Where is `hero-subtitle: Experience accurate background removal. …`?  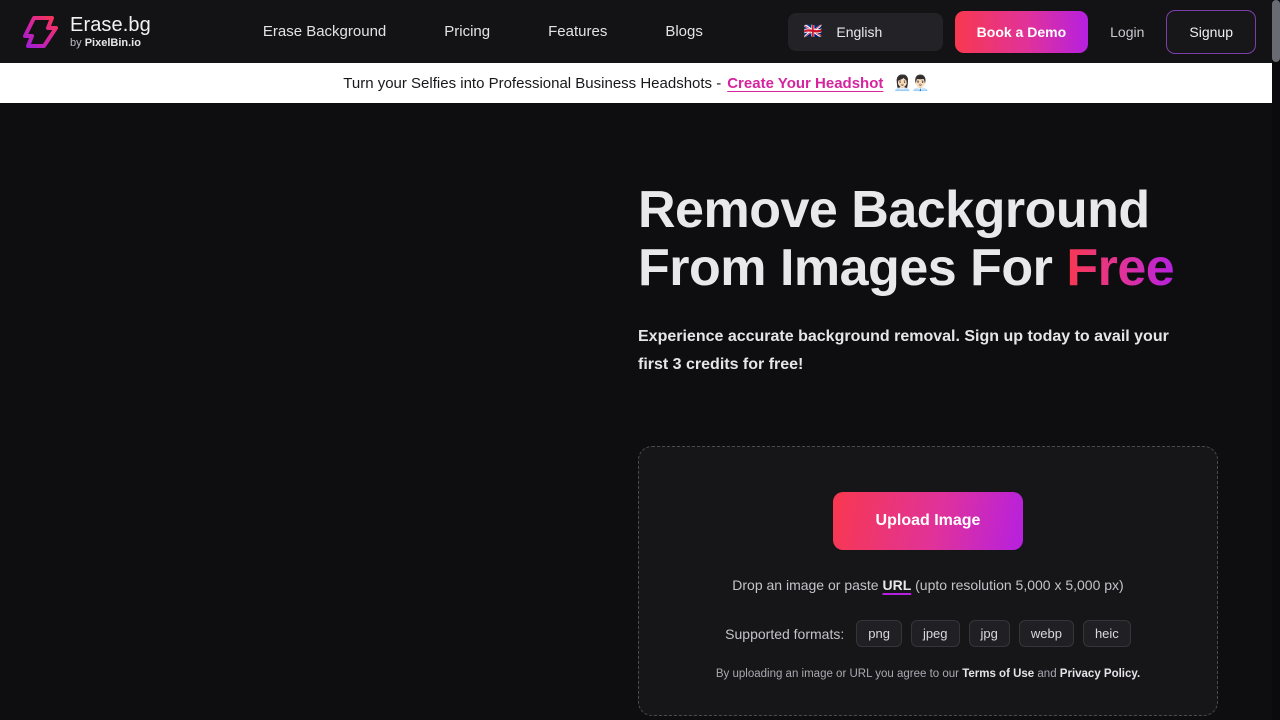
hero-subtitle: Experience accurate background removal. … is located at coordinates (903, 351).